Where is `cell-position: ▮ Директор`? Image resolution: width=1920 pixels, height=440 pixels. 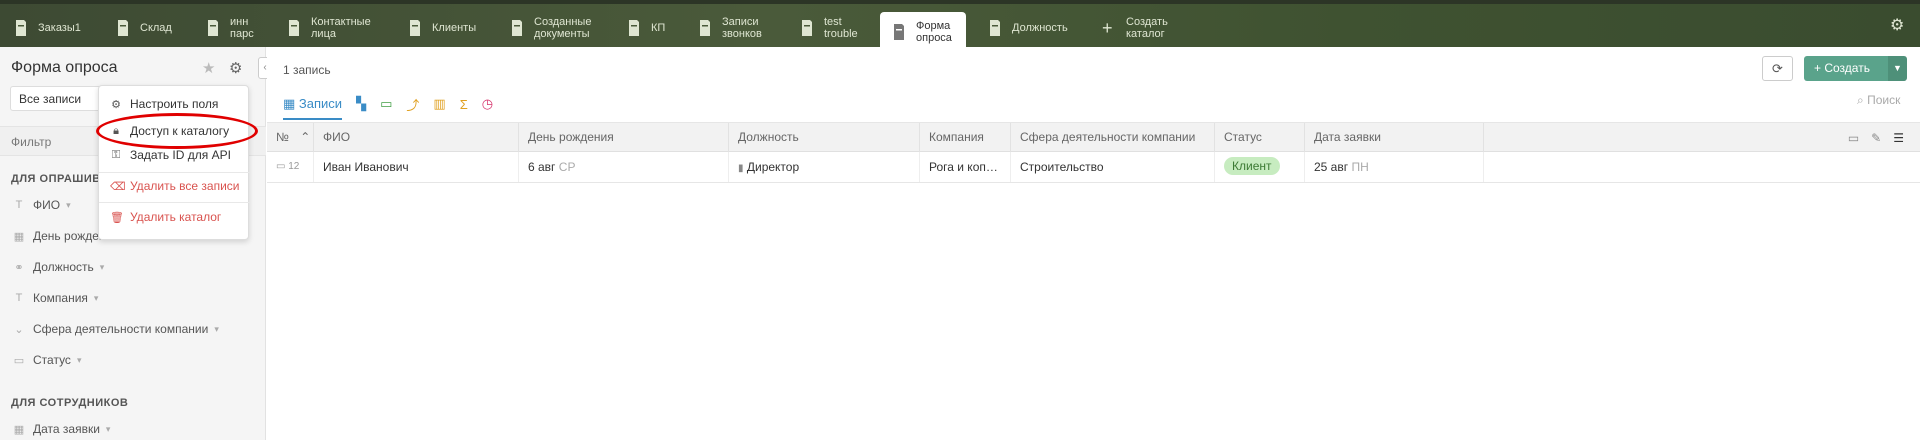
cell-position: ▮ Директор is located at coordinates (824, 167).